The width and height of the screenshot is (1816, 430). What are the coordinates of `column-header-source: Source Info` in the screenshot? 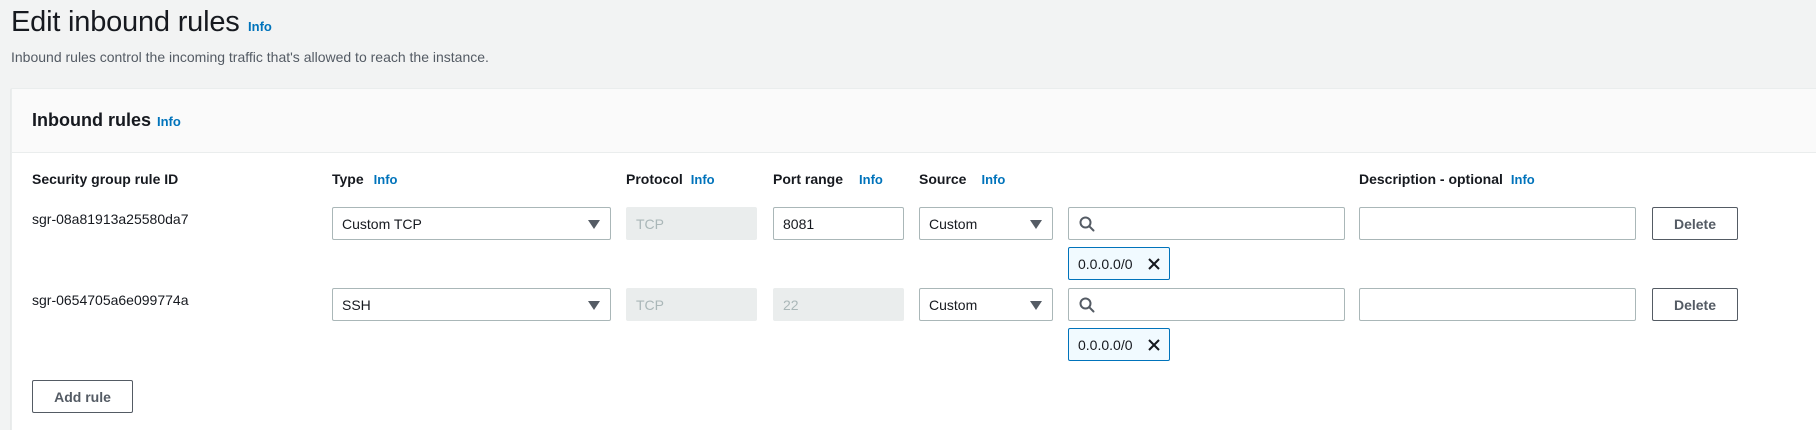 It's located at (962, 179).